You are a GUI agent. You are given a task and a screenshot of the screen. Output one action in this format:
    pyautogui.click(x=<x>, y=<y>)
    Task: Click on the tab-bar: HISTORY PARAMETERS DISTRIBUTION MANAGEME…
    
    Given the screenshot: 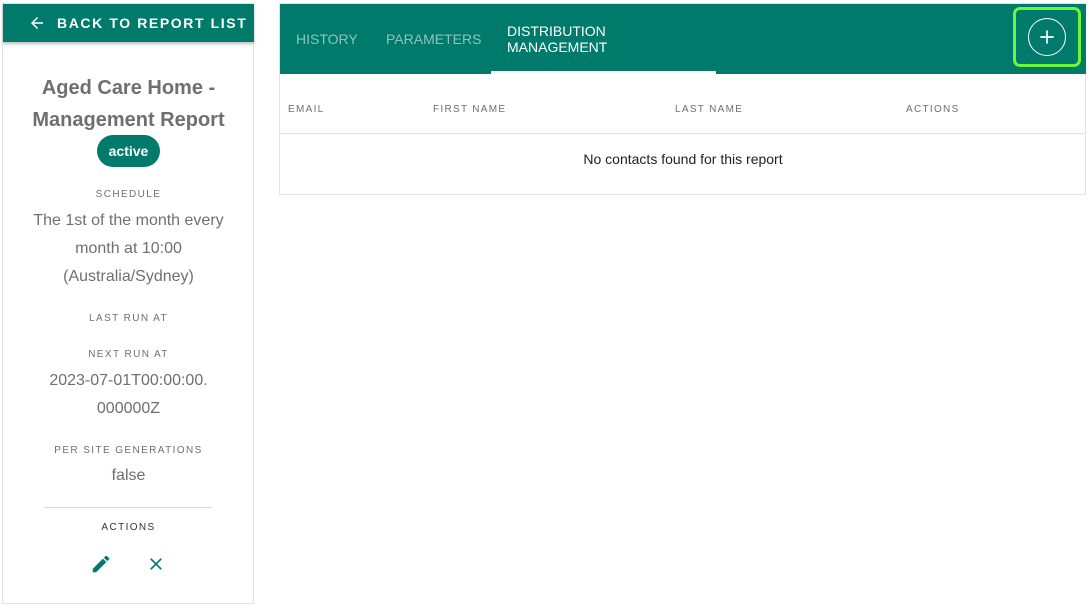 What is the action you would take?
    pyautogui.click(x=683, y=39)
    